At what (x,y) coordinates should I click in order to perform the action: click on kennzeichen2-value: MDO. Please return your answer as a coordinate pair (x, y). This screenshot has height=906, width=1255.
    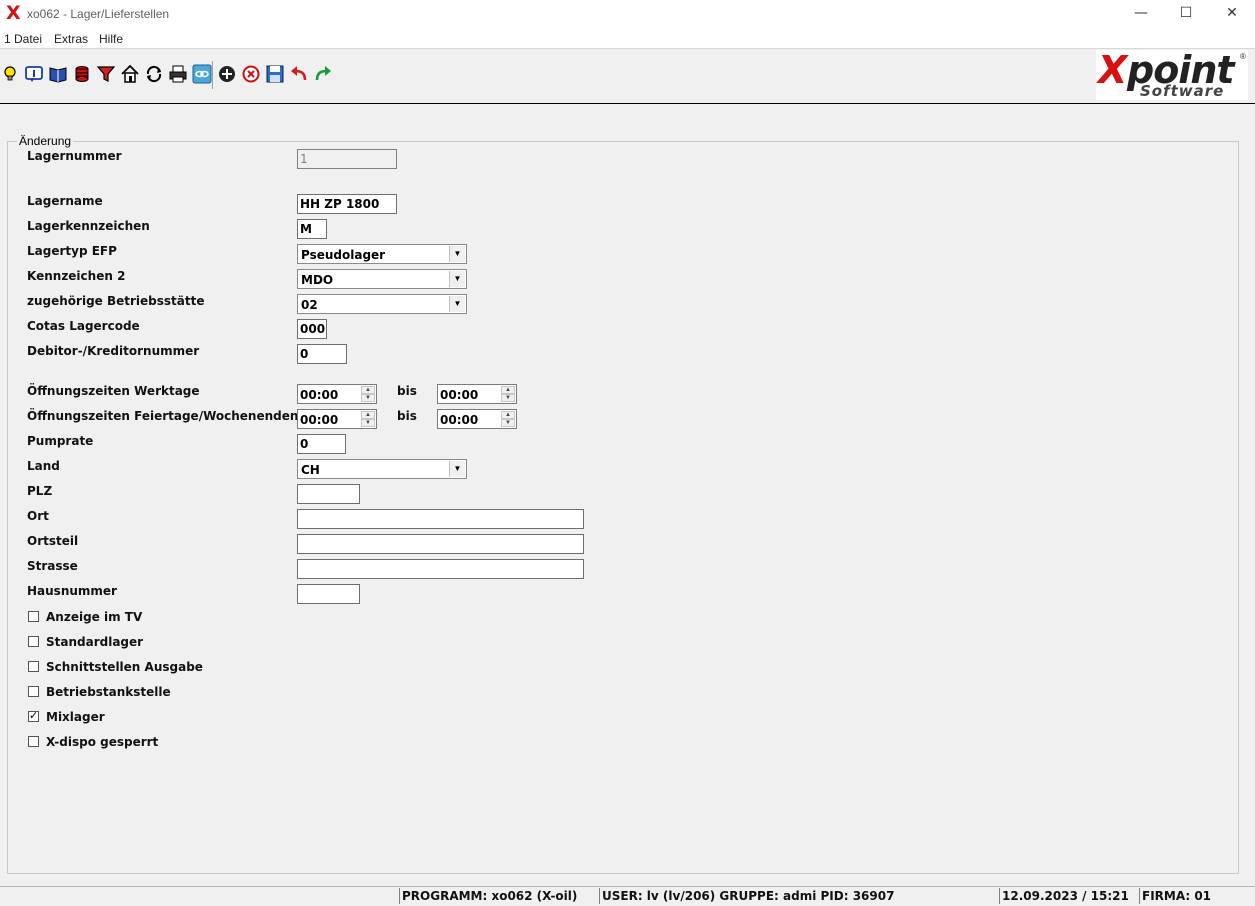
    Looking at the image, I should click on (317, 280).